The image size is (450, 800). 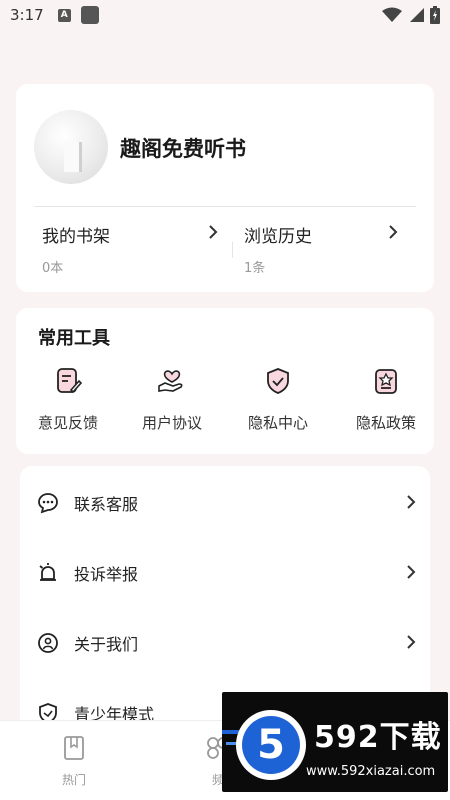 What do you see at coordinates (371, 771) in the screenshot?
I see `watermark-url: www.592xiazai.com` at bounding box center [371, 771].